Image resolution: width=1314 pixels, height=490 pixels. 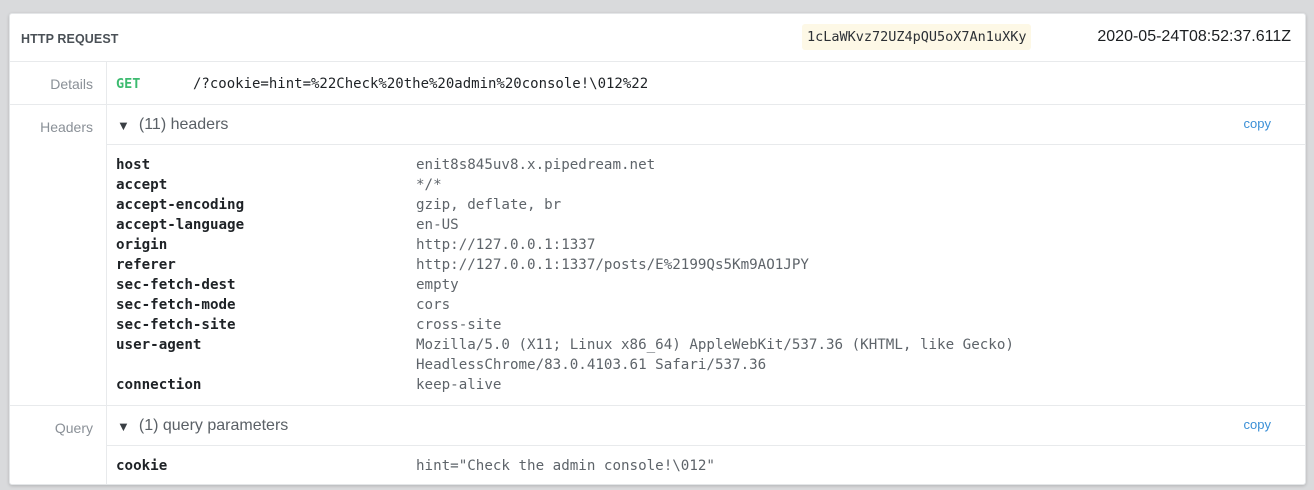 What do you see at coordinates (710, 285) in the screenshot?
I see `header-row: sec-fetch-dest empty` at bounding box center [710, 285].